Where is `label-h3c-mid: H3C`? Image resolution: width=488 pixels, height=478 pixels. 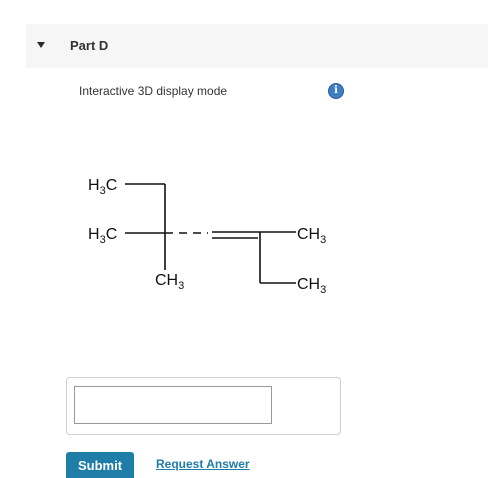
label-h3c-mid: H3C is located at coordinates (102, 236).